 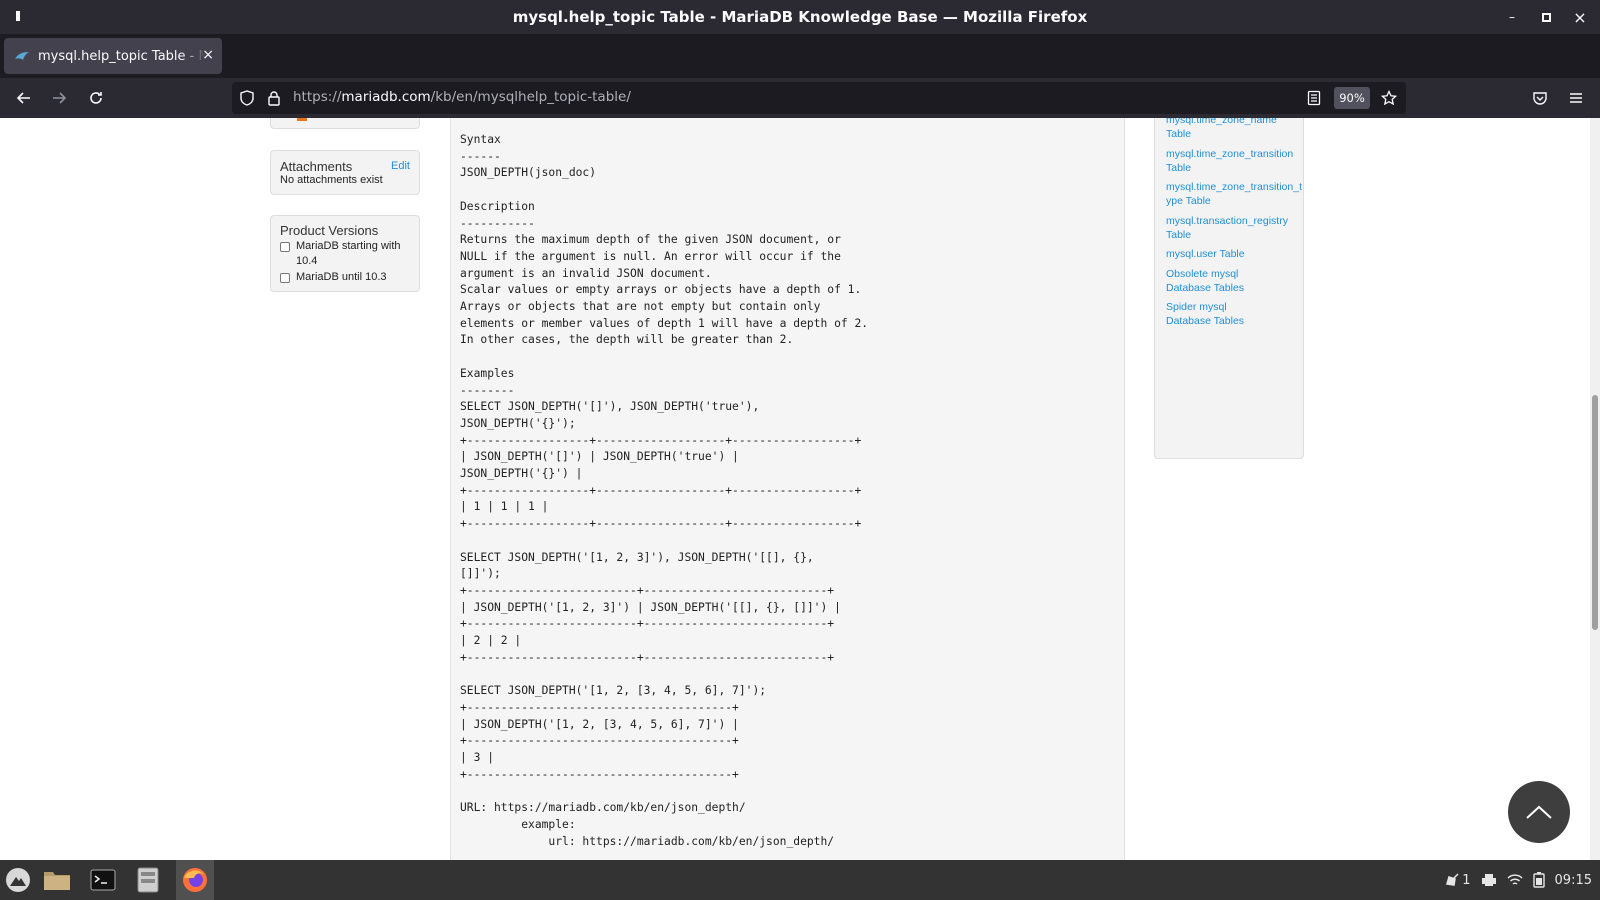 What do you see at coordinates (1352, 98) in the screenshot?
I see `zoom-level-button: 90%` at bounding box center [1352, 98].